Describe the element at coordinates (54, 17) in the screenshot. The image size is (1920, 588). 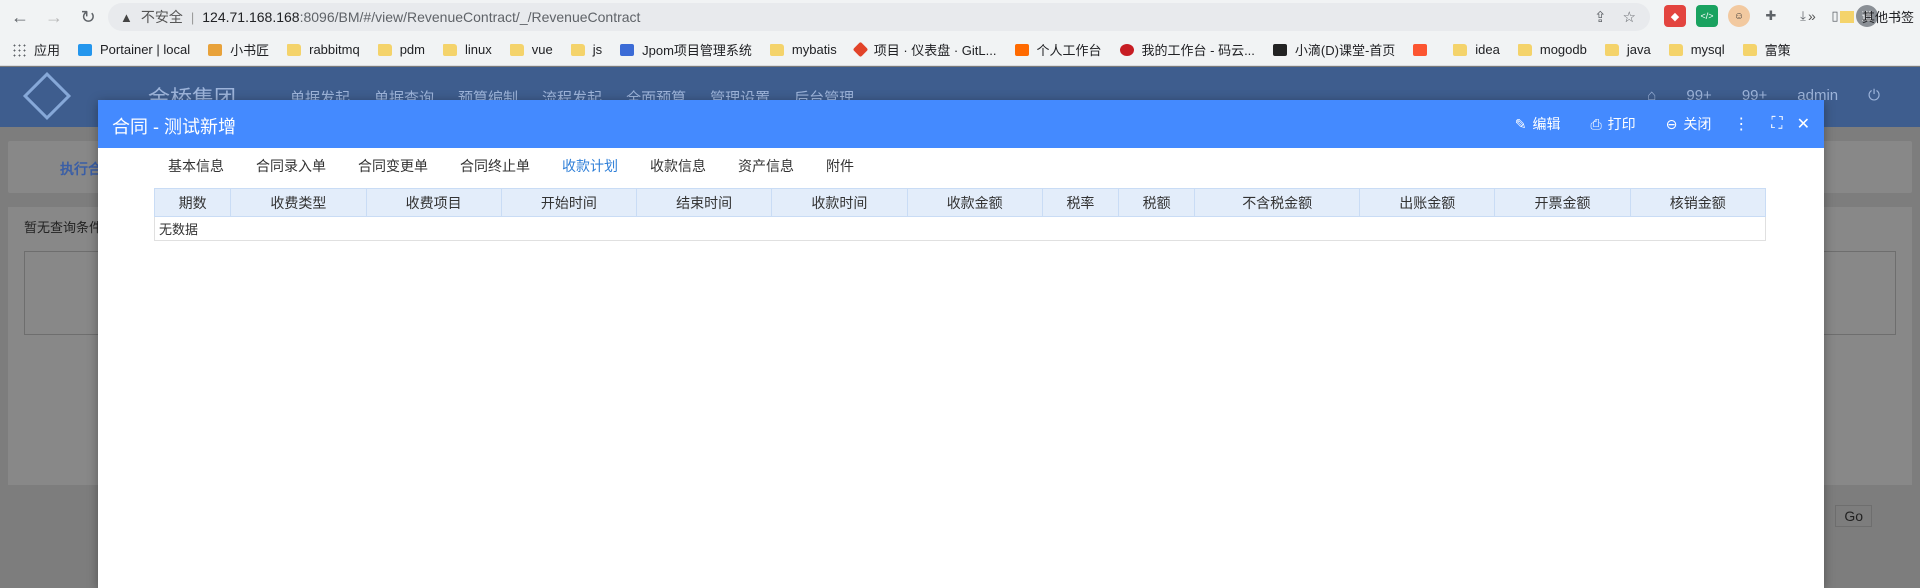
I see `forward-icon: →` at that location.